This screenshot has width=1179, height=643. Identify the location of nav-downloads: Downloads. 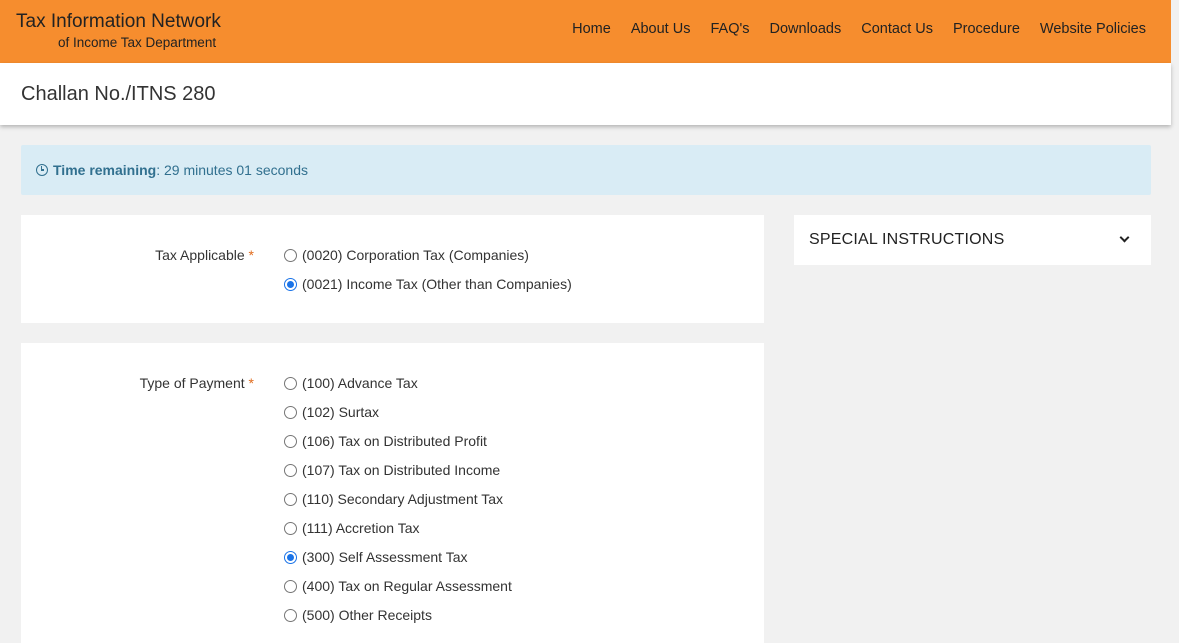
(806, 29).